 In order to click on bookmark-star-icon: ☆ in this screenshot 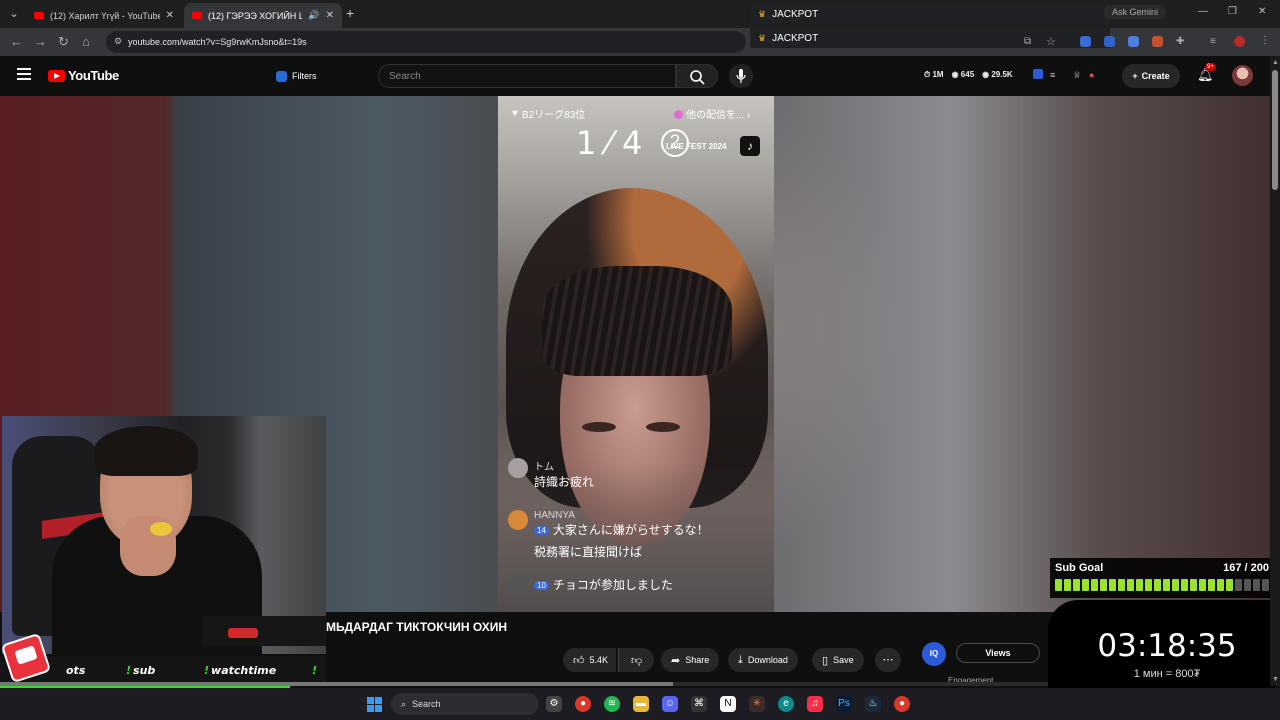, I will do `click(1051, 41)`.